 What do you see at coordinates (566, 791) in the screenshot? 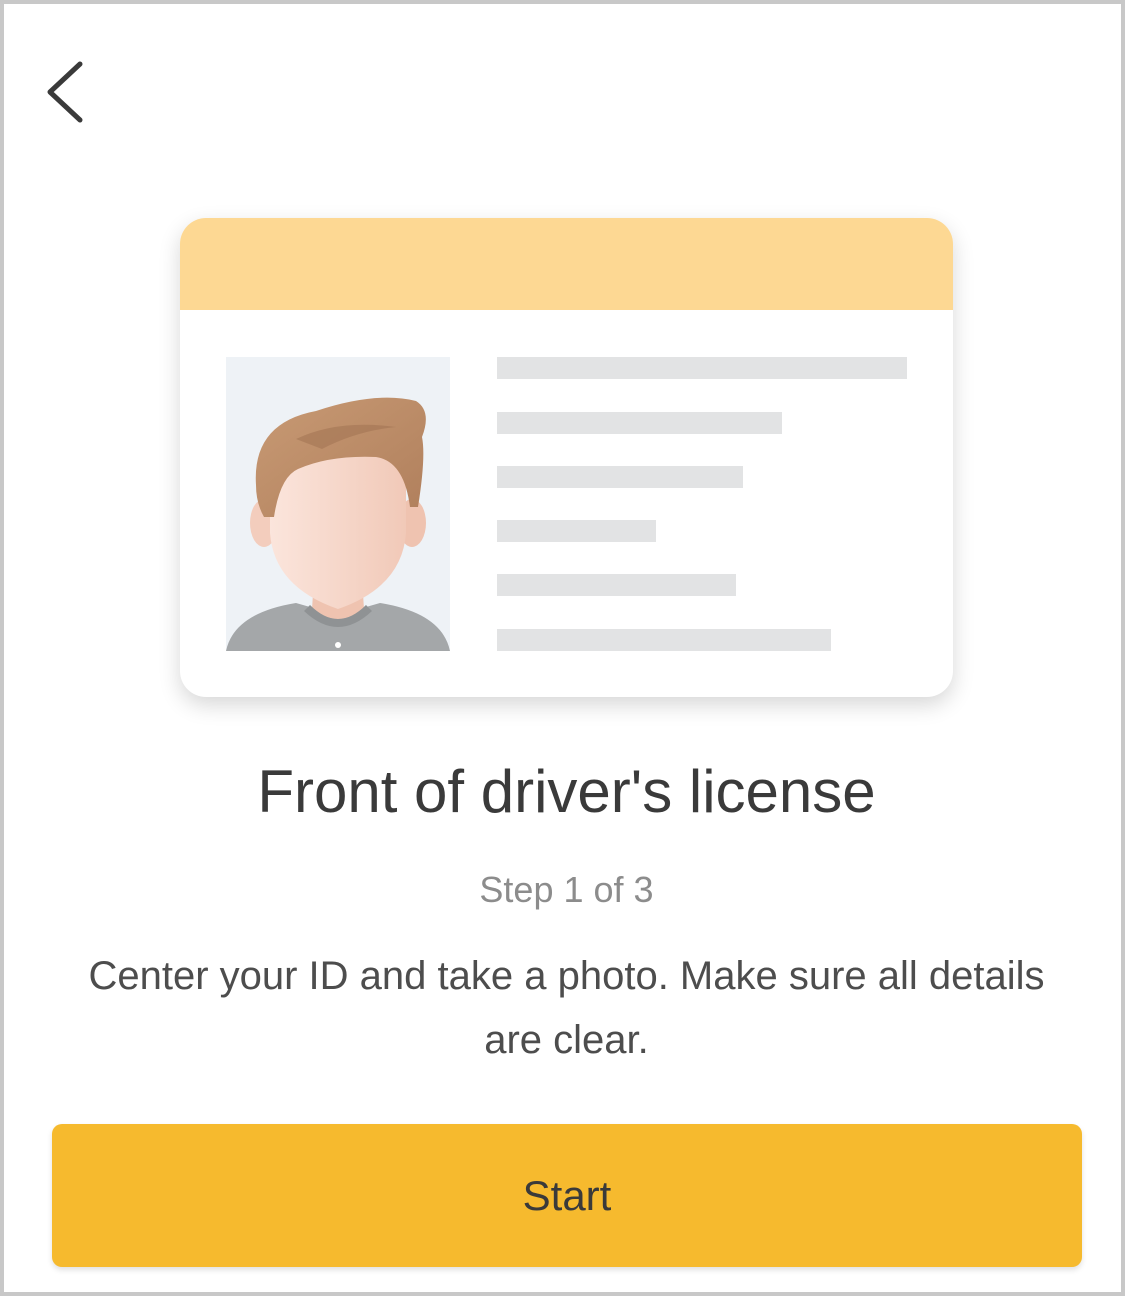
I see `page-title: Front of driver's license` at bounding box center [566, 791].